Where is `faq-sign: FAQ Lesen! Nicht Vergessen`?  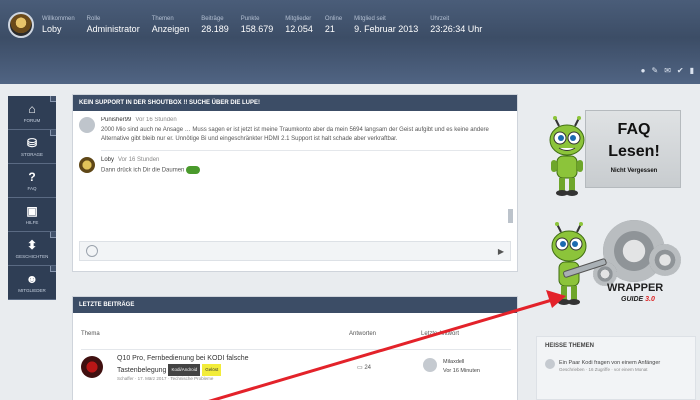 faq-sign: FAQ Lesen! Nicht Vergessen is located at coordinates (633, 149).